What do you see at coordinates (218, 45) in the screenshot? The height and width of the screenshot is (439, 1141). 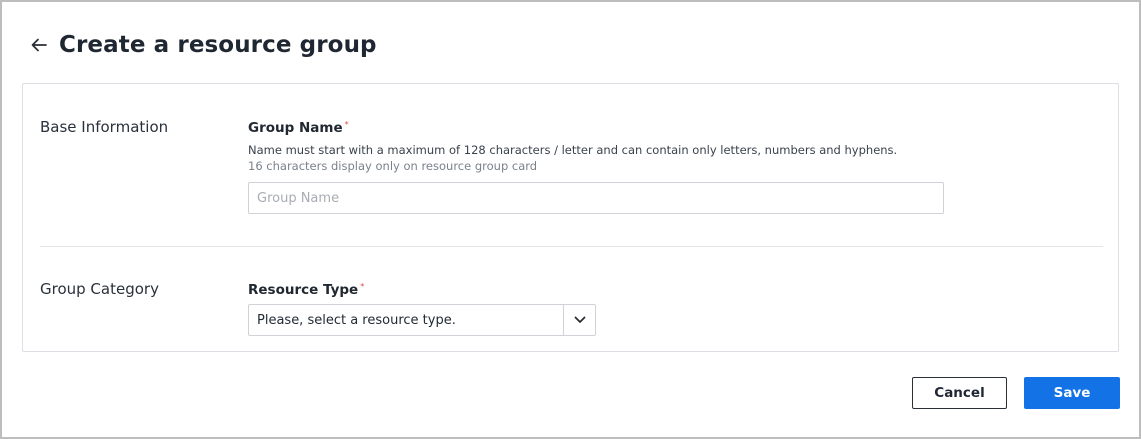 I see `page-title: Create a resource group` at bounding box center [218, 45].